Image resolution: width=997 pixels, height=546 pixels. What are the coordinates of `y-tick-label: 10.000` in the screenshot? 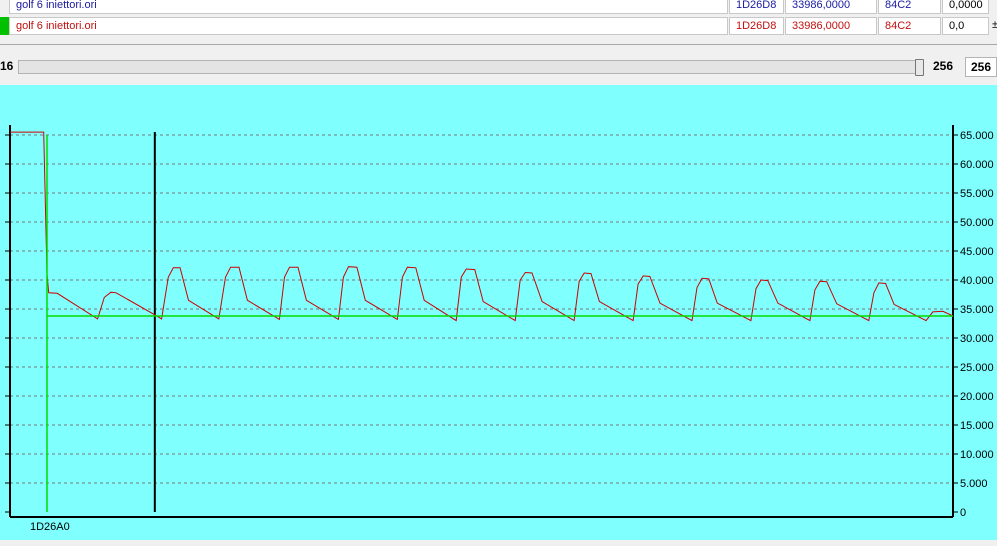 It's located at (977, 455).